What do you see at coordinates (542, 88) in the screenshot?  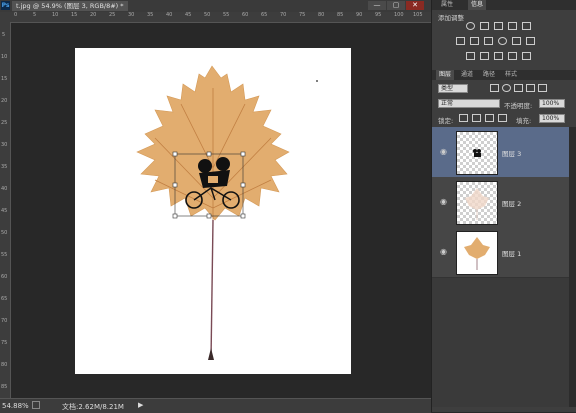 I see `filter-smart-object-icon` at bounding box center [542, 88].